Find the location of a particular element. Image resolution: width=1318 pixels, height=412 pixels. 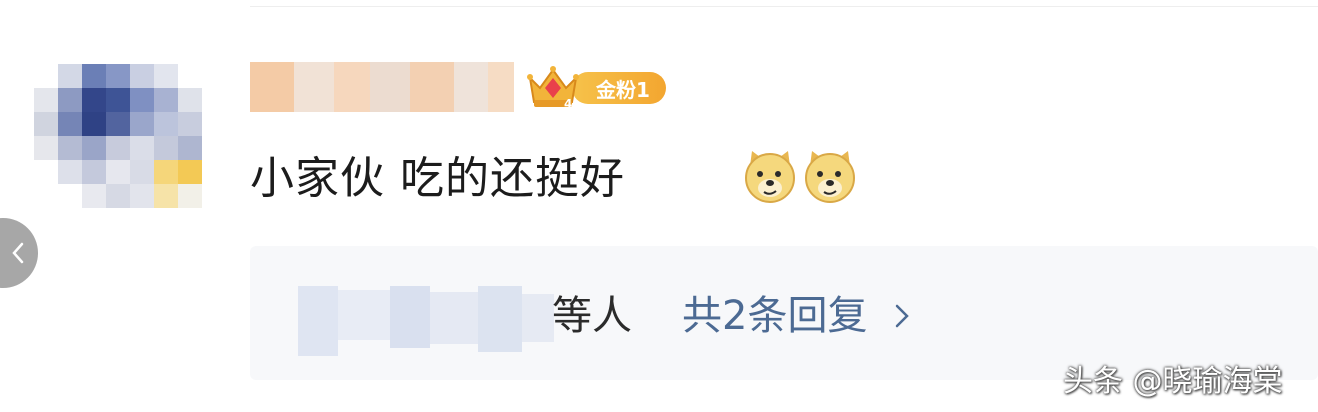

reply-users-blurred is located at coordinates (412, 320).